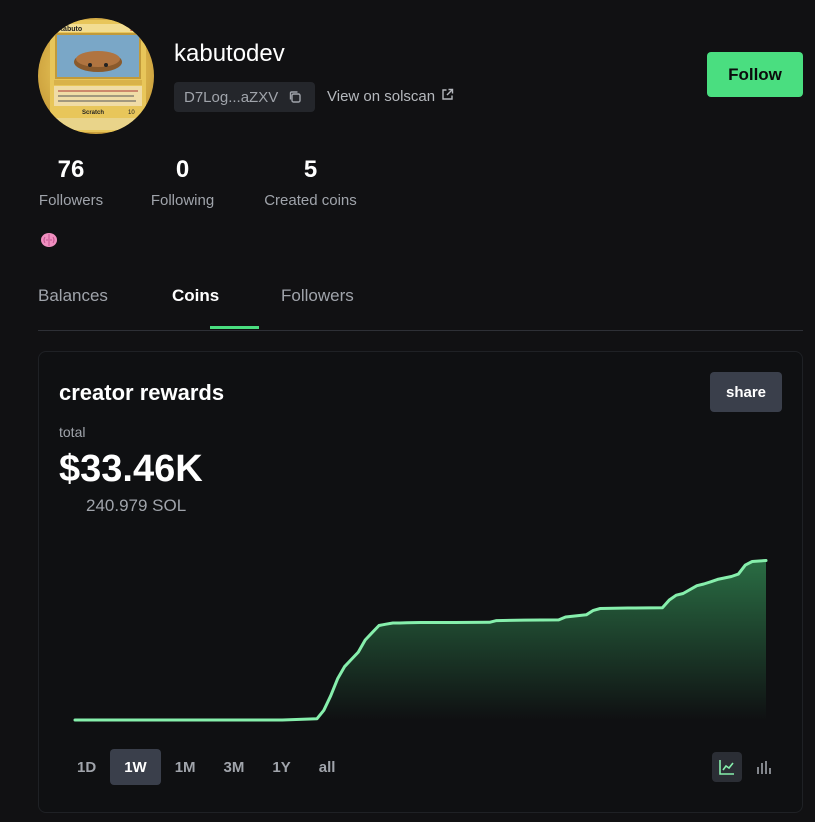 This screenshot has width=815, height=822. What do you see at coordinates (135, 767) in the screenshot?
I see `range-1w: 1W` at bounding box center [135, 767].